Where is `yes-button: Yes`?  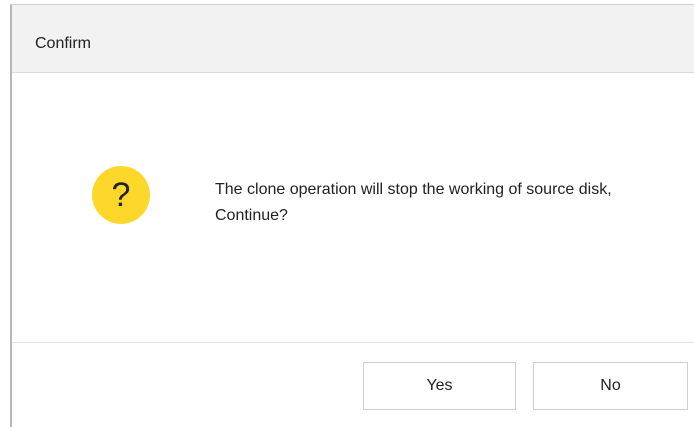 yes-button: Yes is located at coordinates (439, 386).